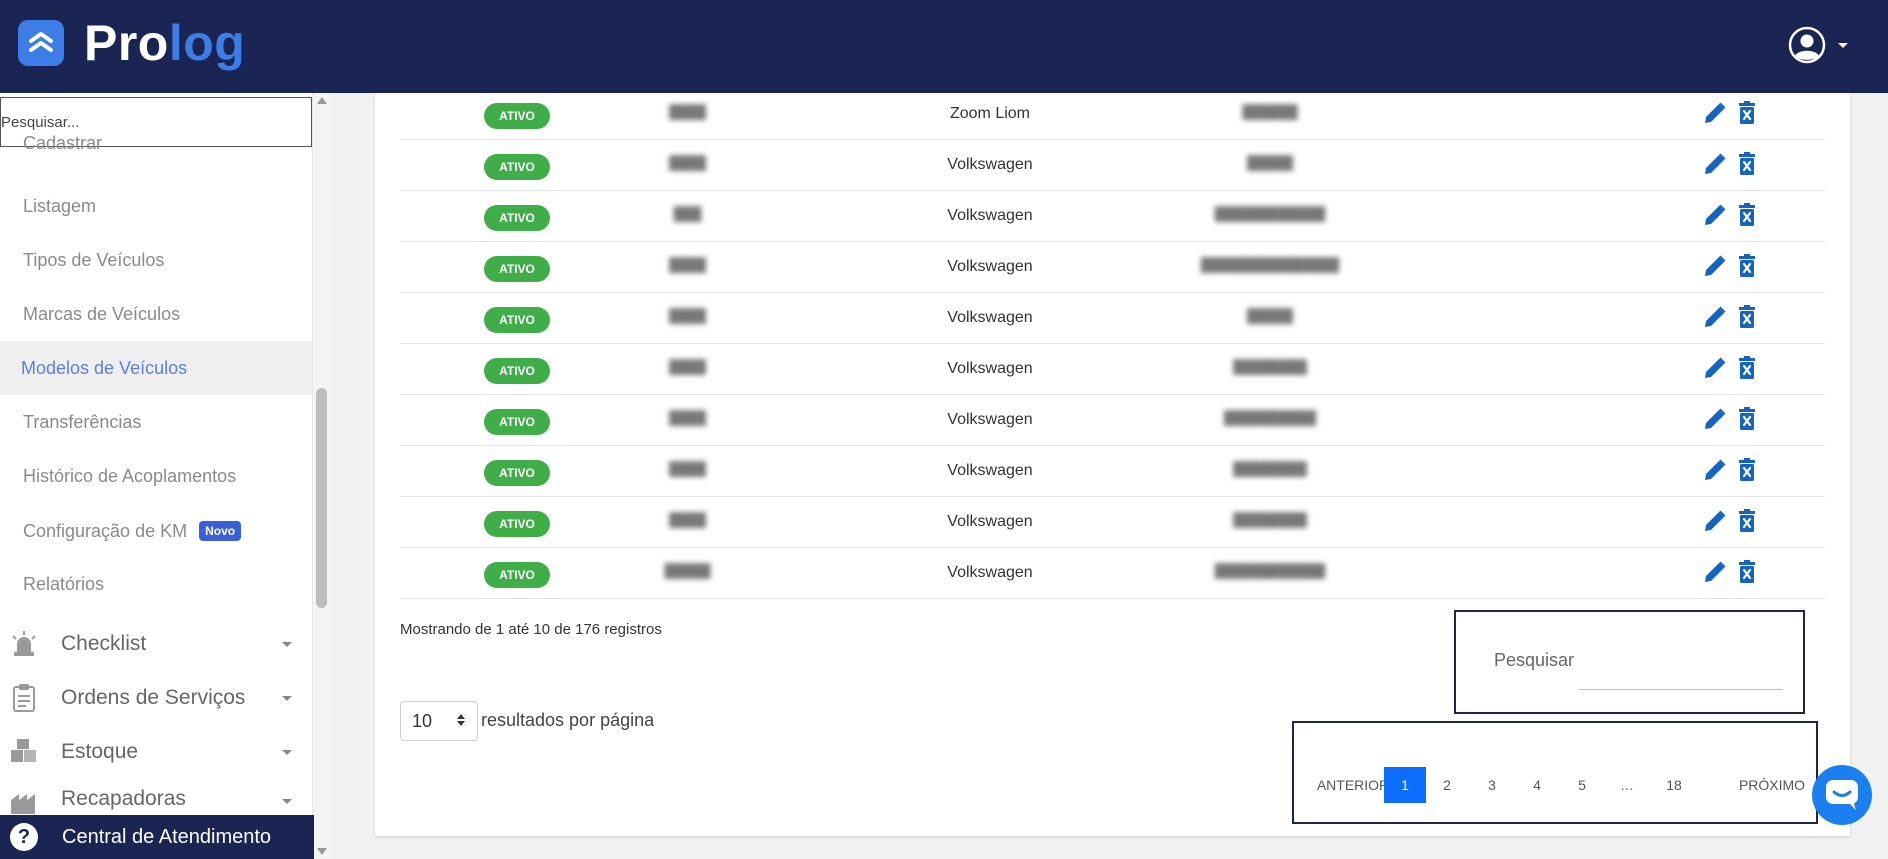 The image size is (1888, 859). Describe the element at coordinates (1270, 366) in the screenshot. I see `model-cell: ████████` at that location.